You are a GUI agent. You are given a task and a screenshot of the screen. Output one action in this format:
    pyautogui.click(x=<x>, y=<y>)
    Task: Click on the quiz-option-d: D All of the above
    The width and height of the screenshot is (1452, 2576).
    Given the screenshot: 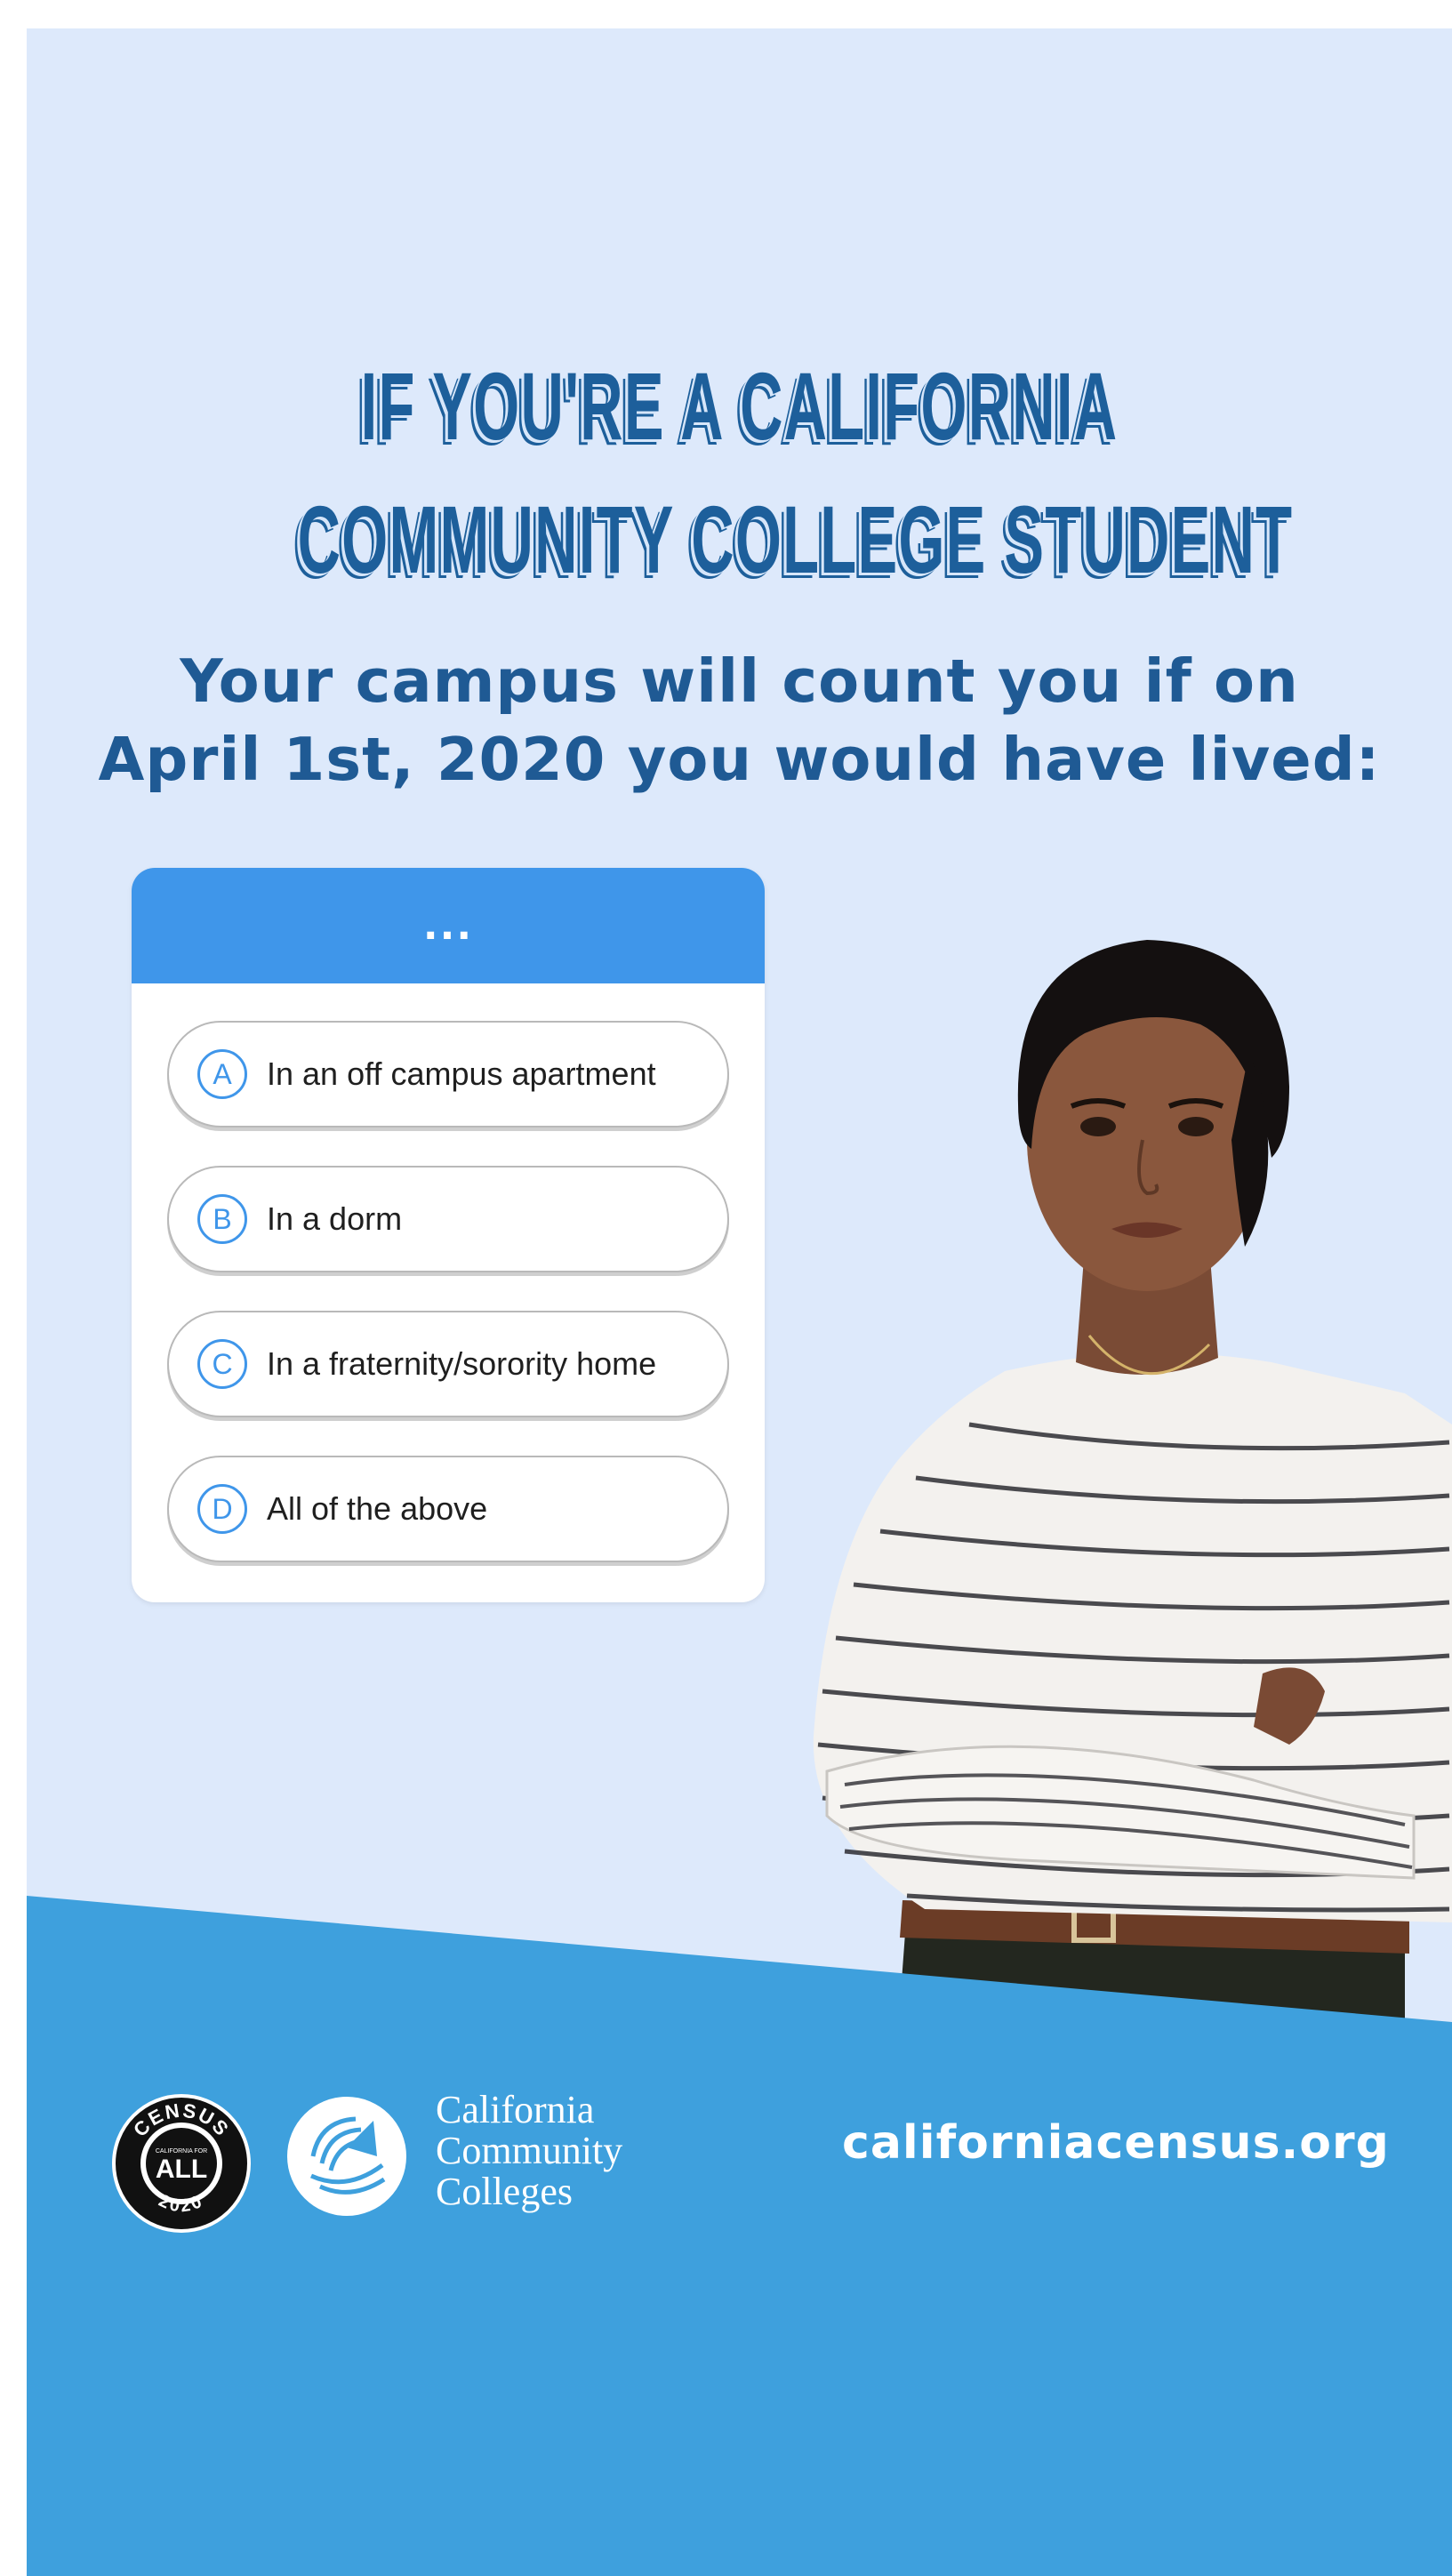 What is the action you would take?
    pyautogui.click(x=448, y=1509)
    